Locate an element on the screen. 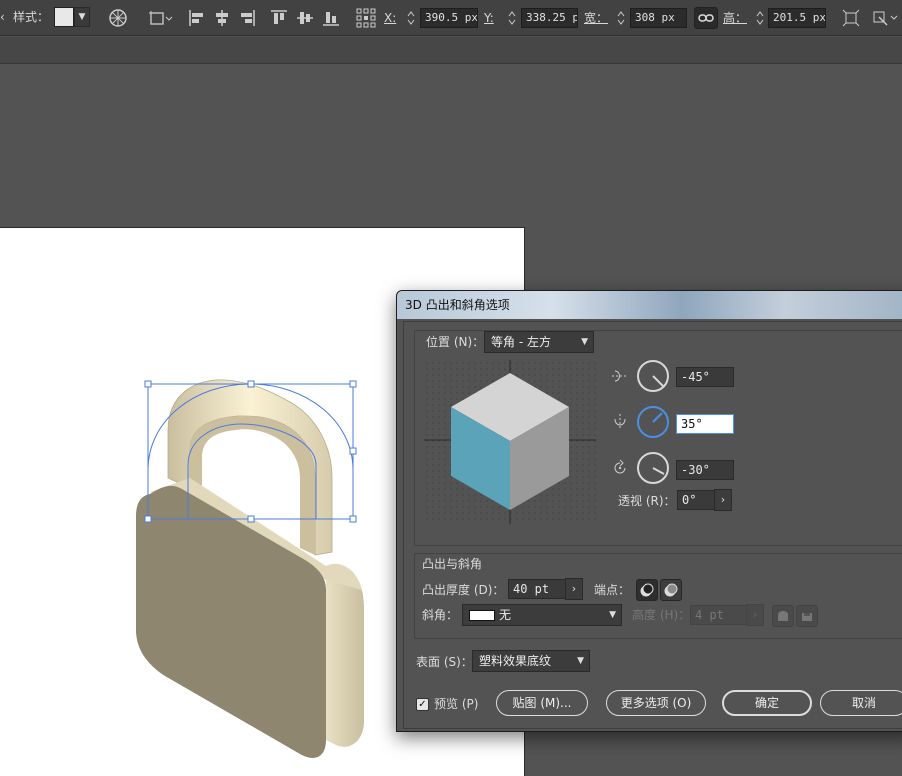  rotate-z-dial is located at coordinates (653, 468).